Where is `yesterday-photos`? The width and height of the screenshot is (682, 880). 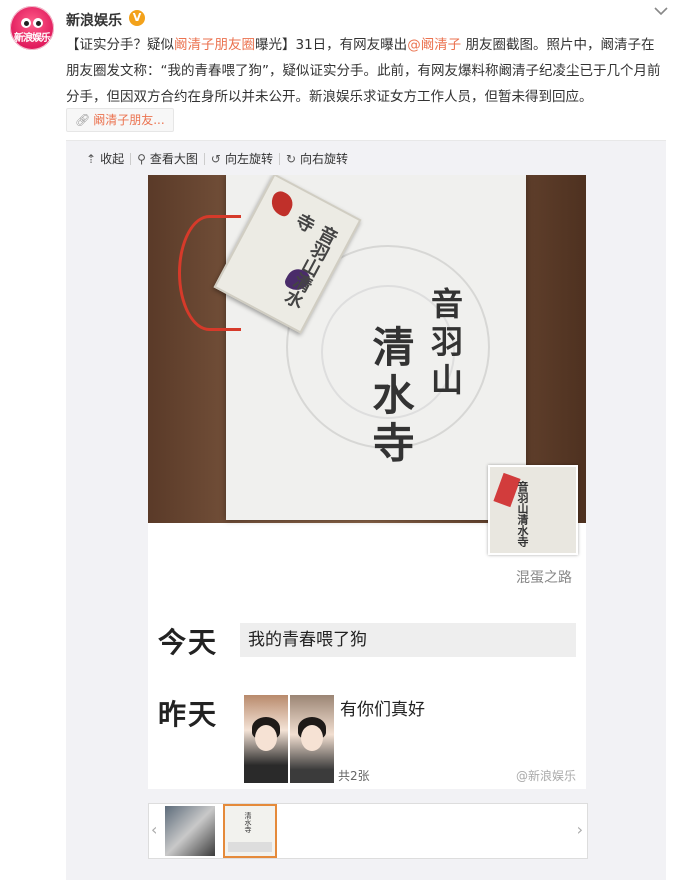
yesterday-photos is located at coordinates (289, 739).